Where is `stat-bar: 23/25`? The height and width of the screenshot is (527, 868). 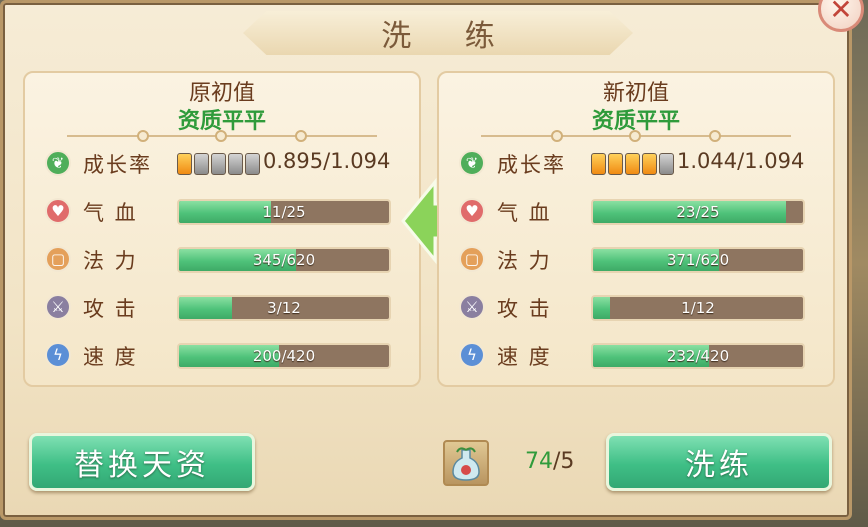 stat-bar: 23/25 is located at coordinates (698, 212).